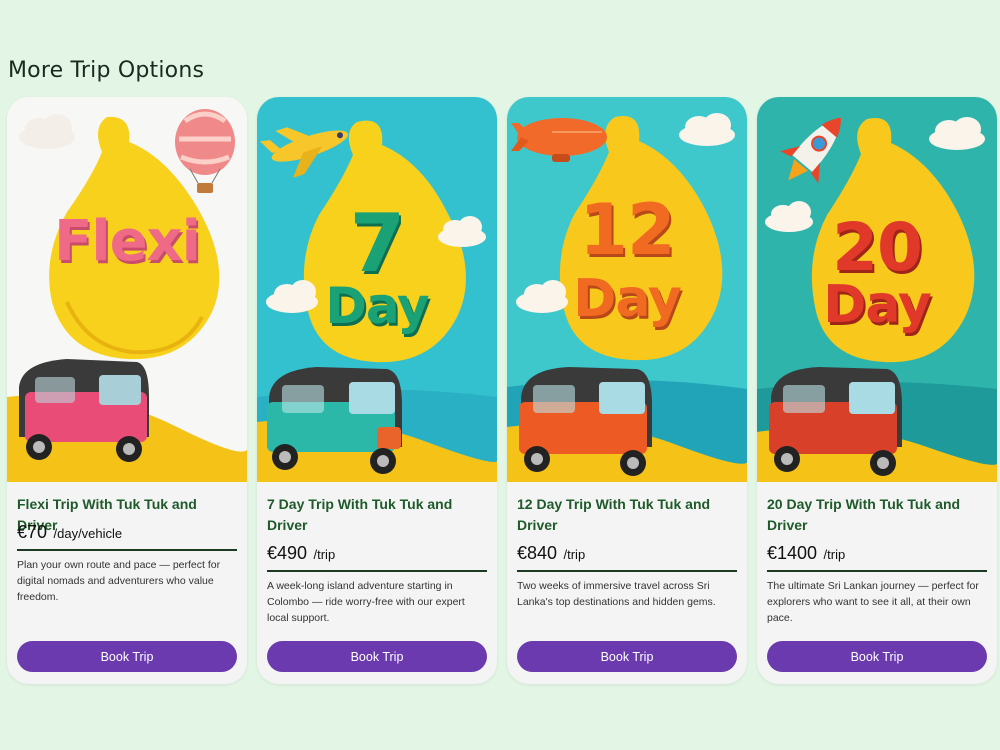 The height and width of the screenshot is (750, 1000). I want to click on trip-hero-image: 7 Day, so click(377, 289).